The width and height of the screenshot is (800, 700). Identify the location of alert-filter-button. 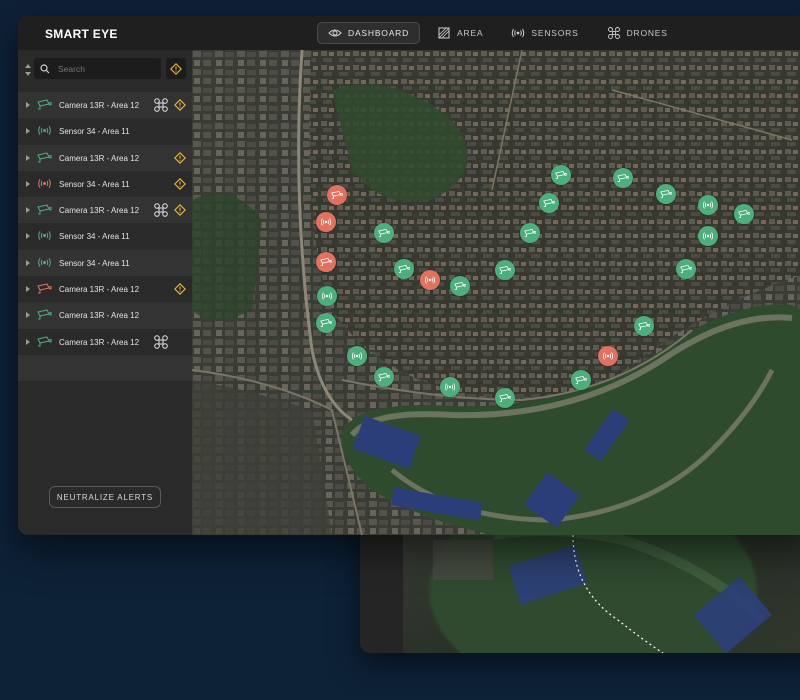
(176, 68).